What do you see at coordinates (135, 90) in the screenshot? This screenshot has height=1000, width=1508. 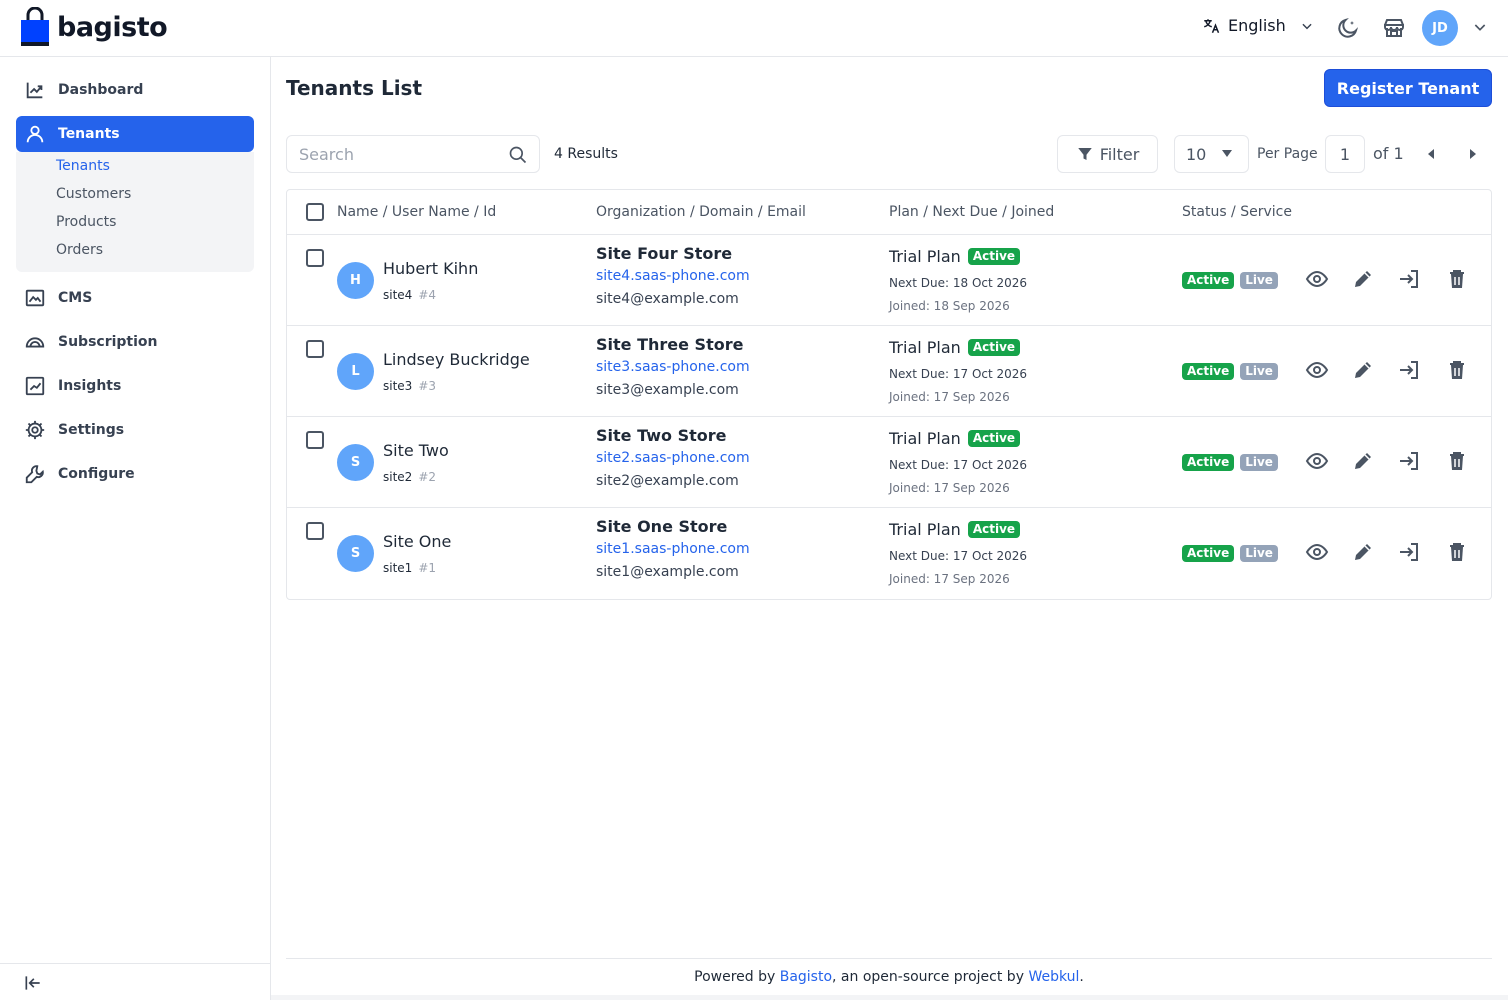 I see `sidebar-item-dashboard: Dashboard` at bounding box center [135, 90].